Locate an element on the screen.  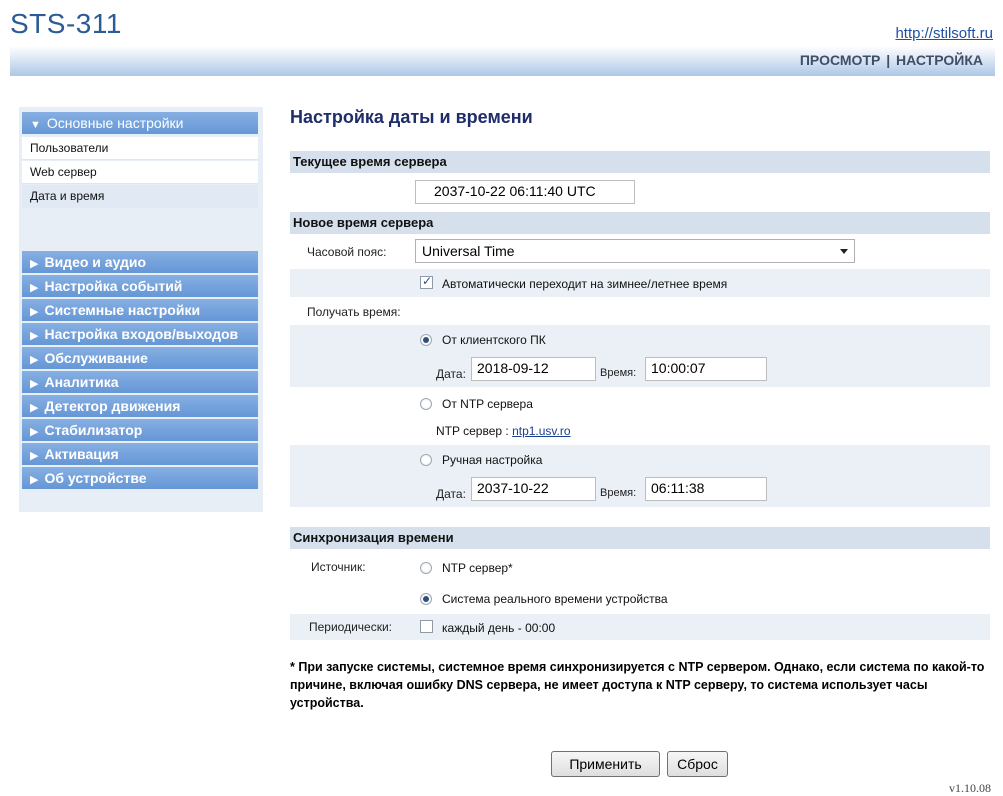
periodic-checkbox is located at coordinates (426, 626).